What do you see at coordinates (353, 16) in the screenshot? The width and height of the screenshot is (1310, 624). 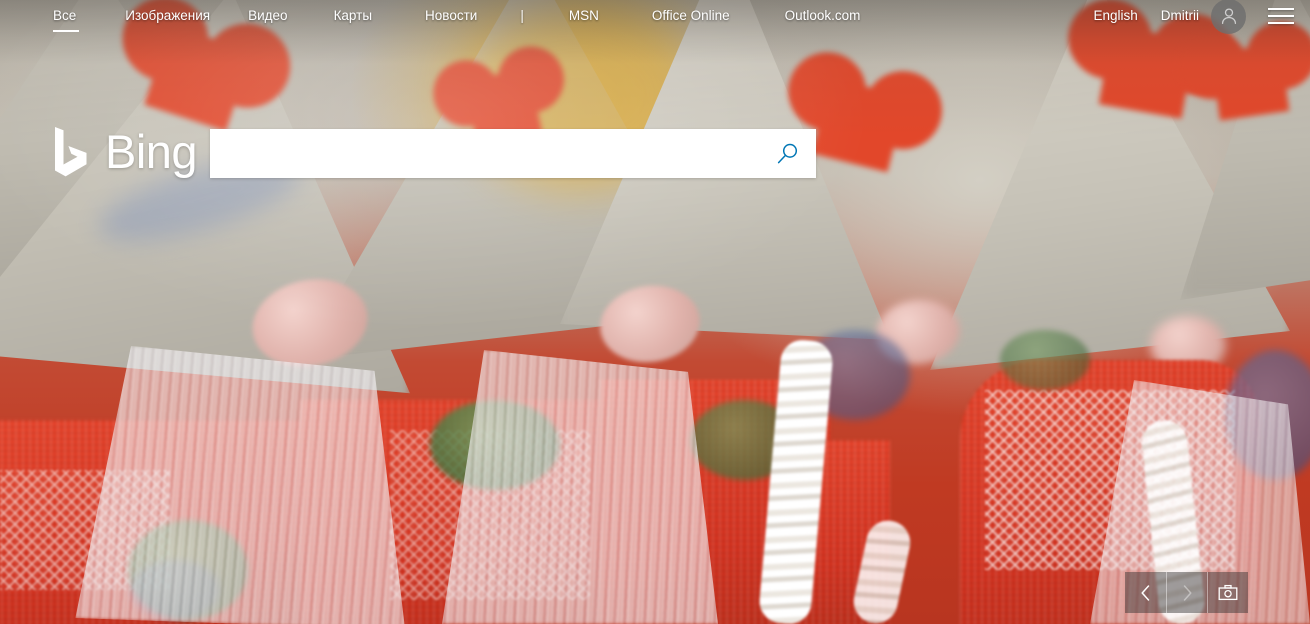 I see `nav-item-maps: Карты` at bounding box center [353, 16].